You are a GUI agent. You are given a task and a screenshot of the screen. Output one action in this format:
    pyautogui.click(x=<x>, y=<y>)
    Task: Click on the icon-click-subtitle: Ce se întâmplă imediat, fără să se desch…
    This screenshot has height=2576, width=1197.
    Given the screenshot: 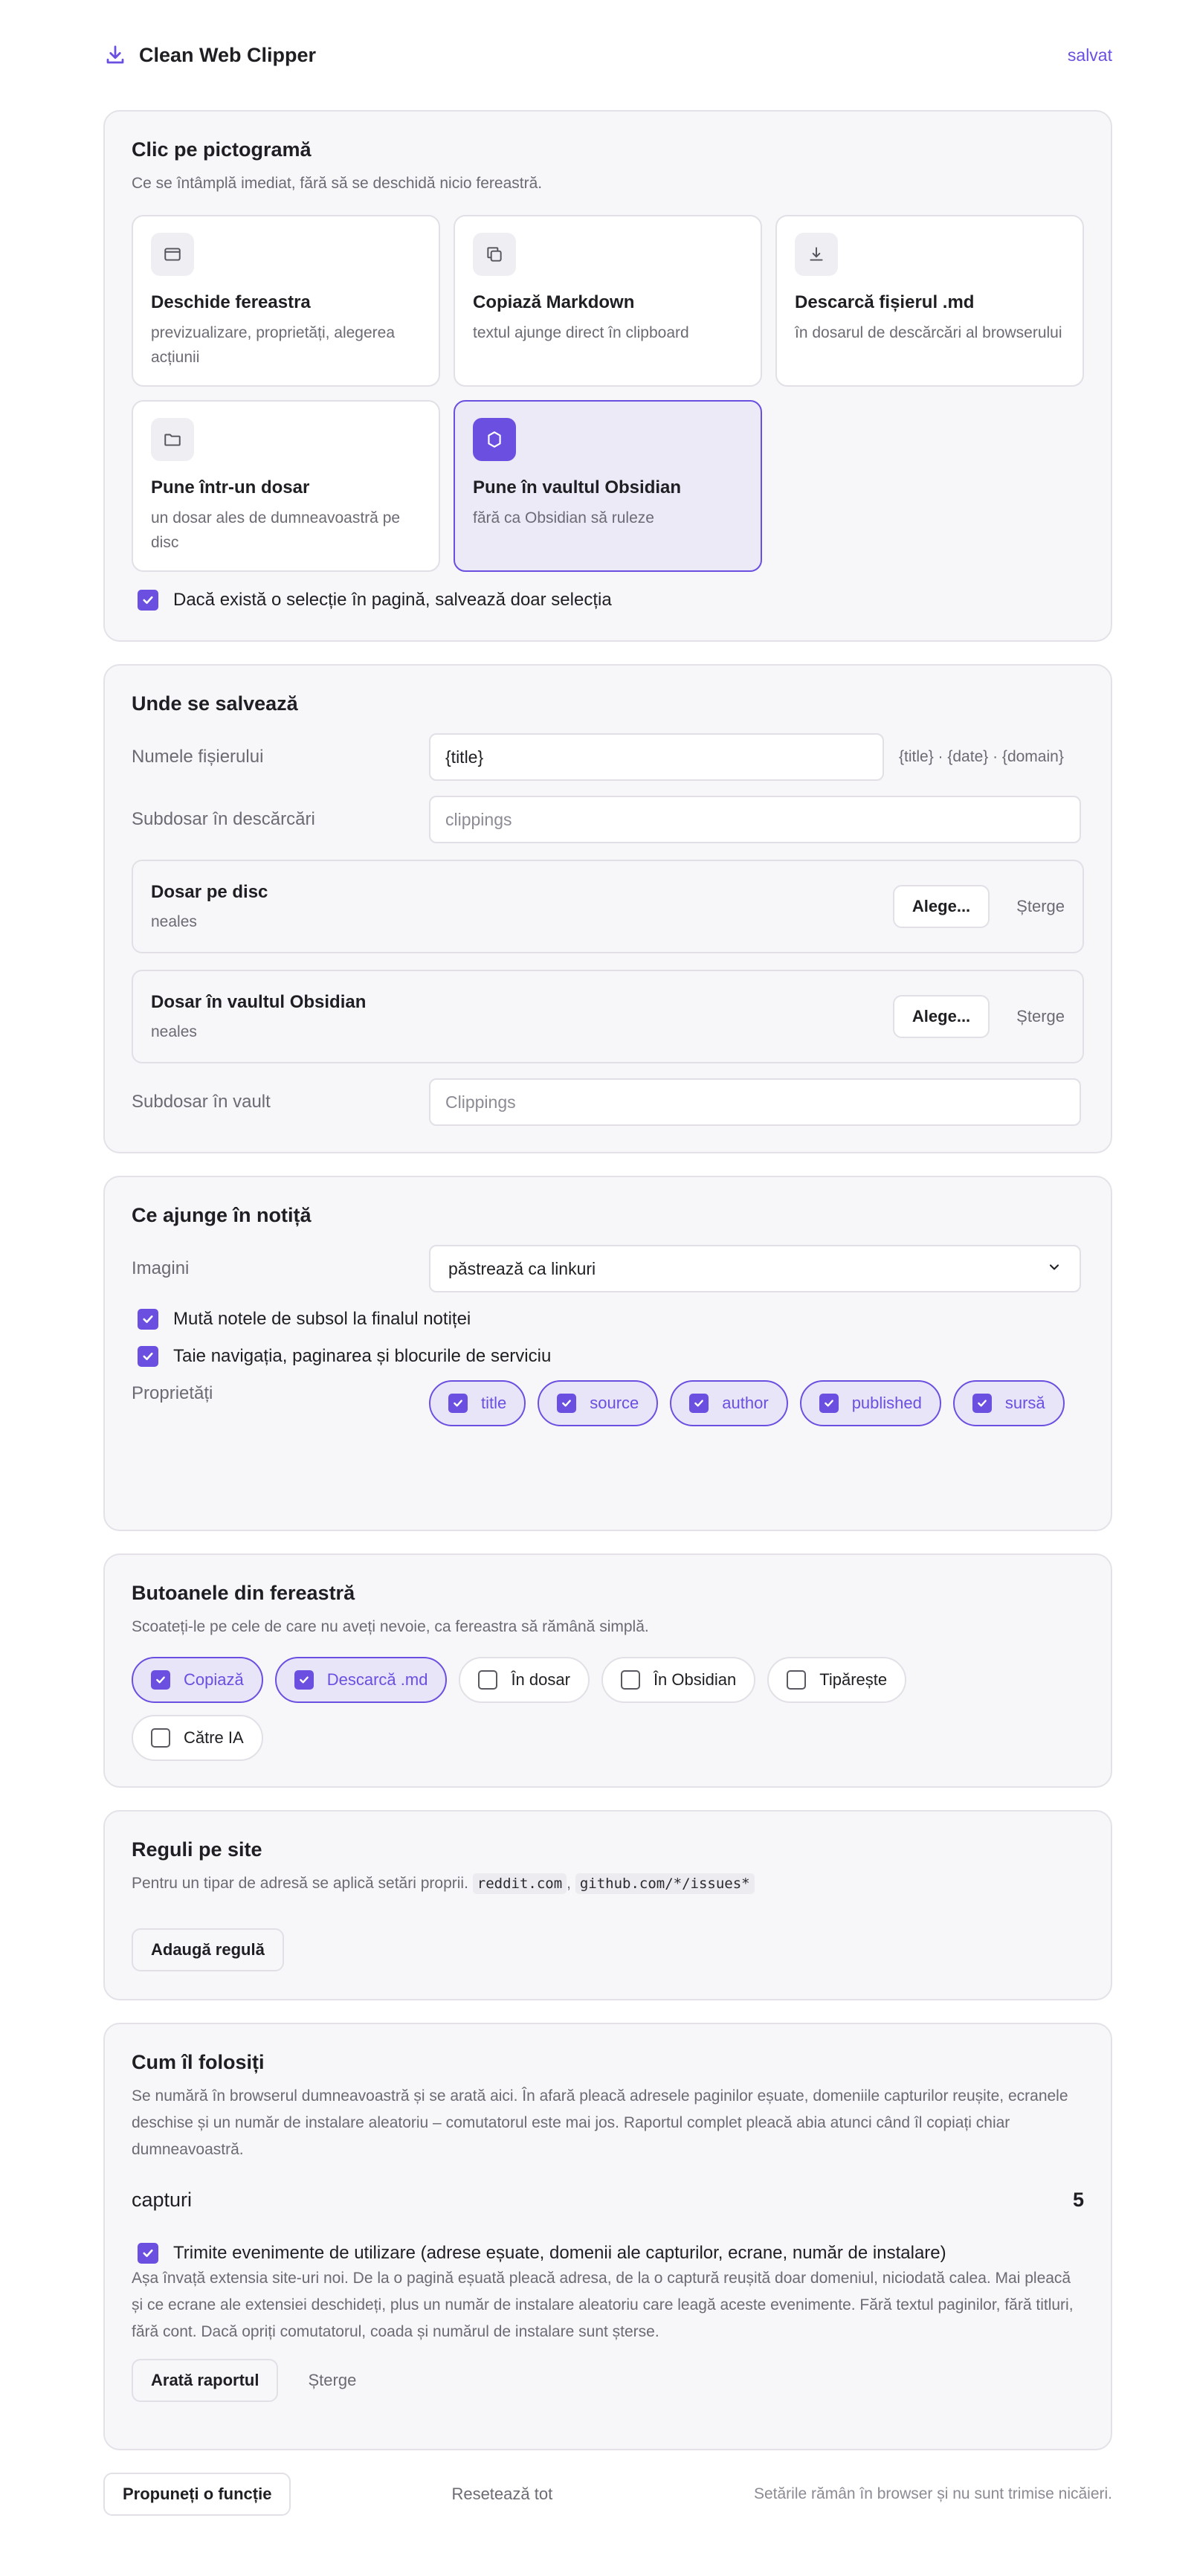 What is the action you would take?
    pyautogui.click(x=338, y=183)
    